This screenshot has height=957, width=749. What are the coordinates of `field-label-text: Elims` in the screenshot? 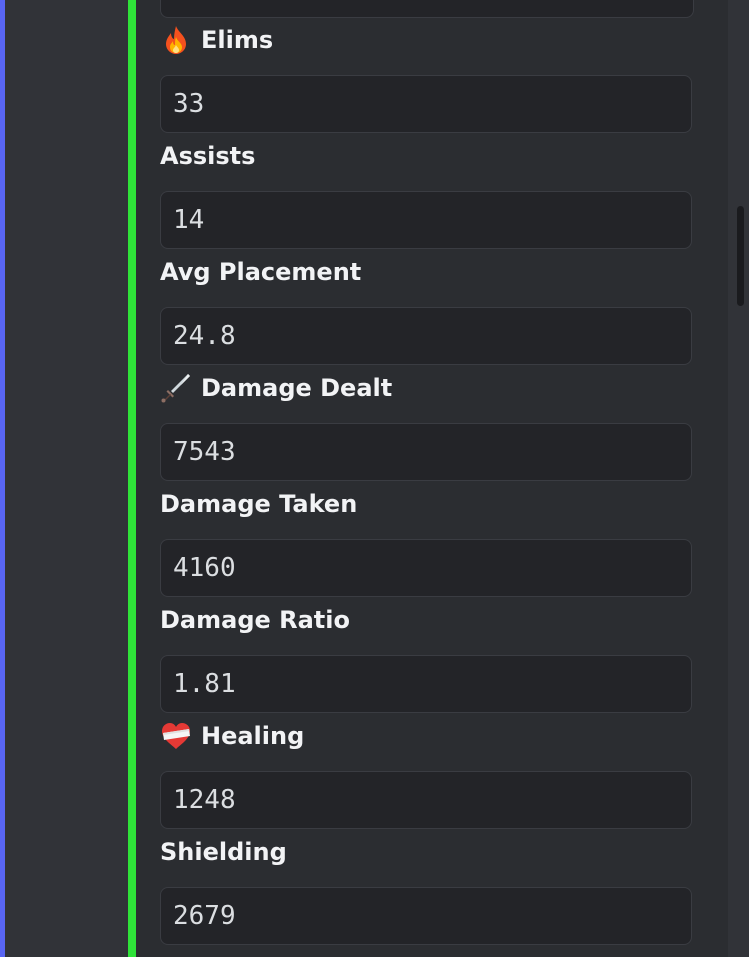 It's located at (237, 40).